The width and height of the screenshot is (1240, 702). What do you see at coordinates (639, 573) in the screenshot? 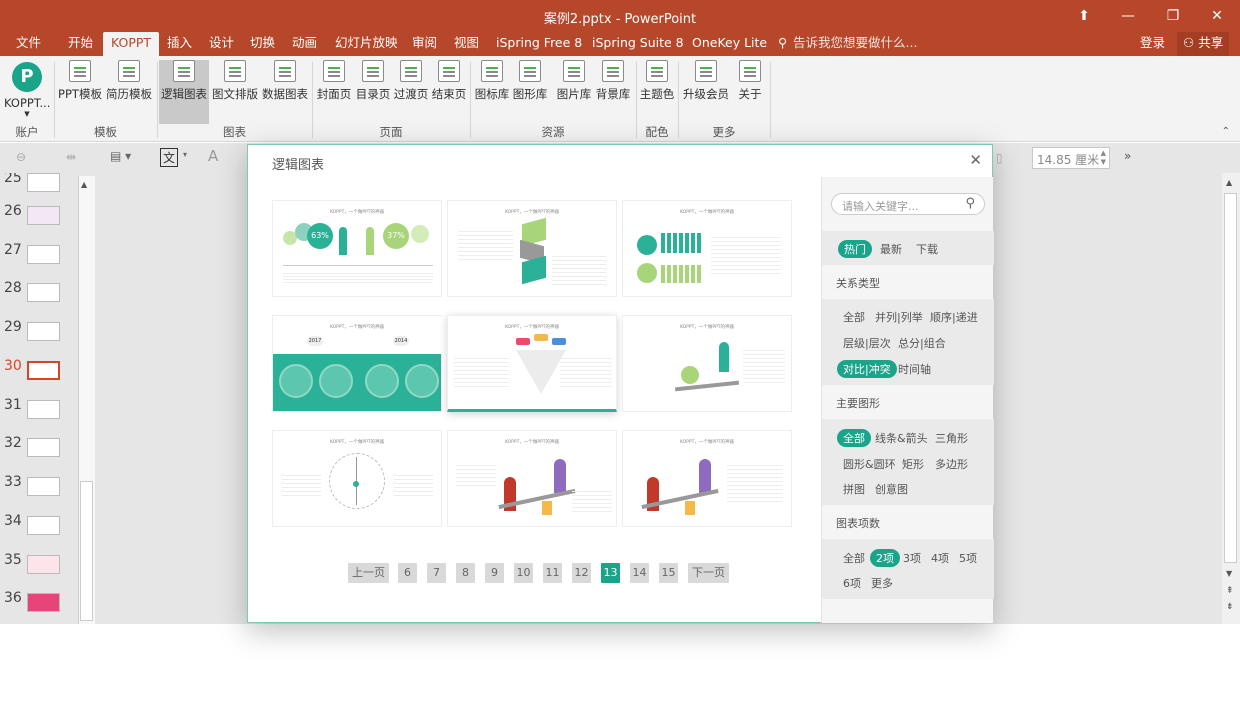
I see `page-button: 14` at bounding box center [639, 573].